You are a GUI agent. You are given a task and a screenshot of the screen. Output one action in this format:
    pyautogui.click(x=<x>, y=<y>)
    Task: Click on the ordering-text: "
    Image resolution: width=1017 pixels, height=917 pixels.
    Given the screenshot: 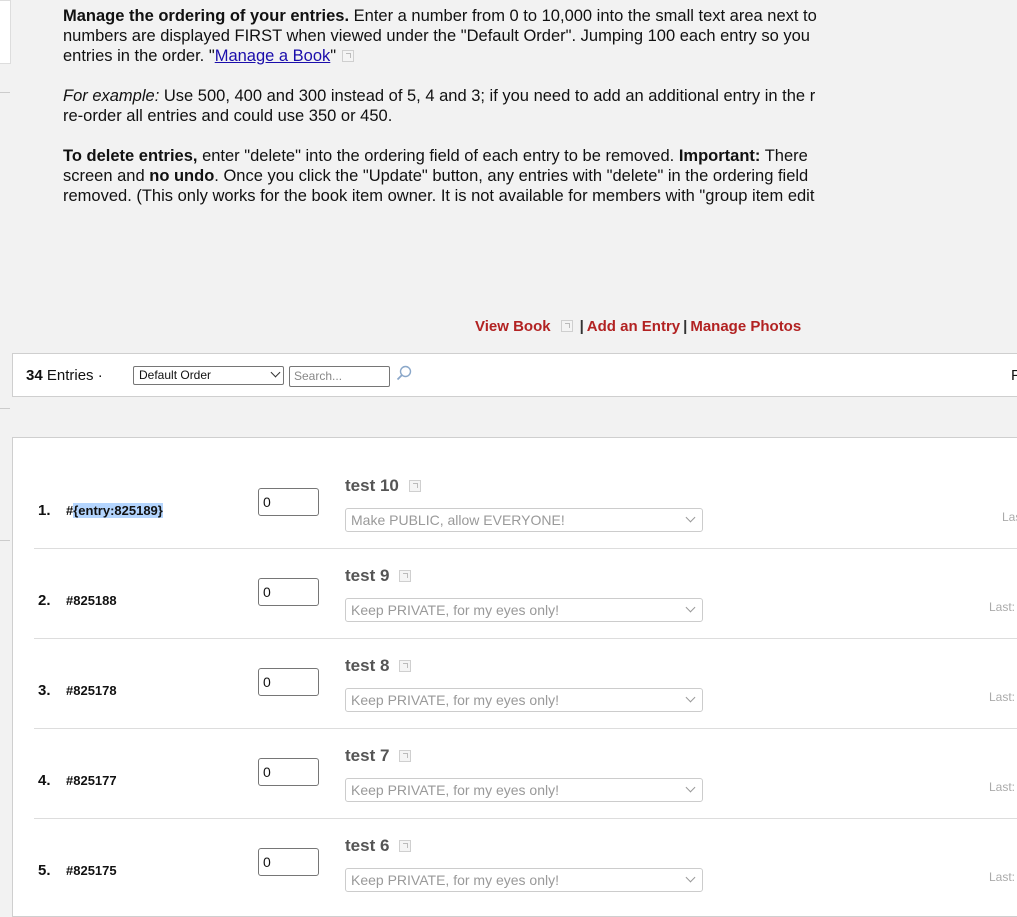 What is the action you would take?
    pyautogui.click(x=333, y=56)
    